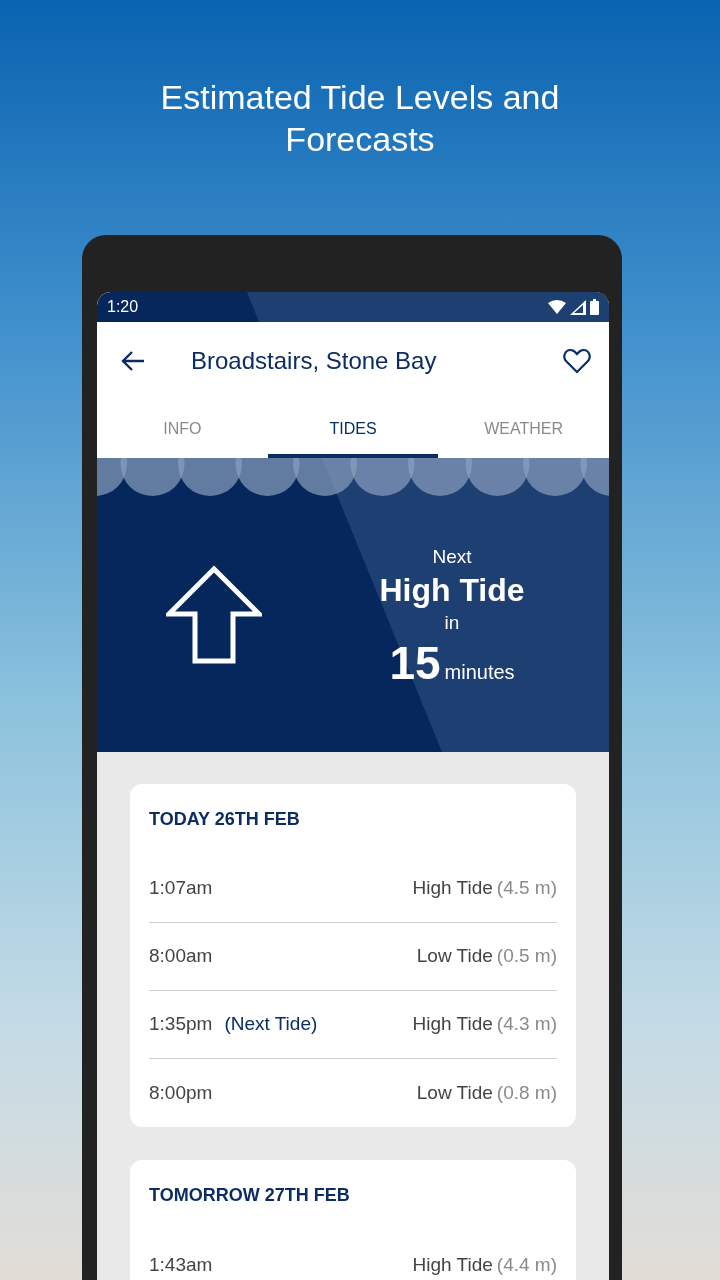 The image size is (720, 1280). Describe the element at coordinates (526, 1264) in the screenshot. I see `tide-height: (4.4 m)` at that location.